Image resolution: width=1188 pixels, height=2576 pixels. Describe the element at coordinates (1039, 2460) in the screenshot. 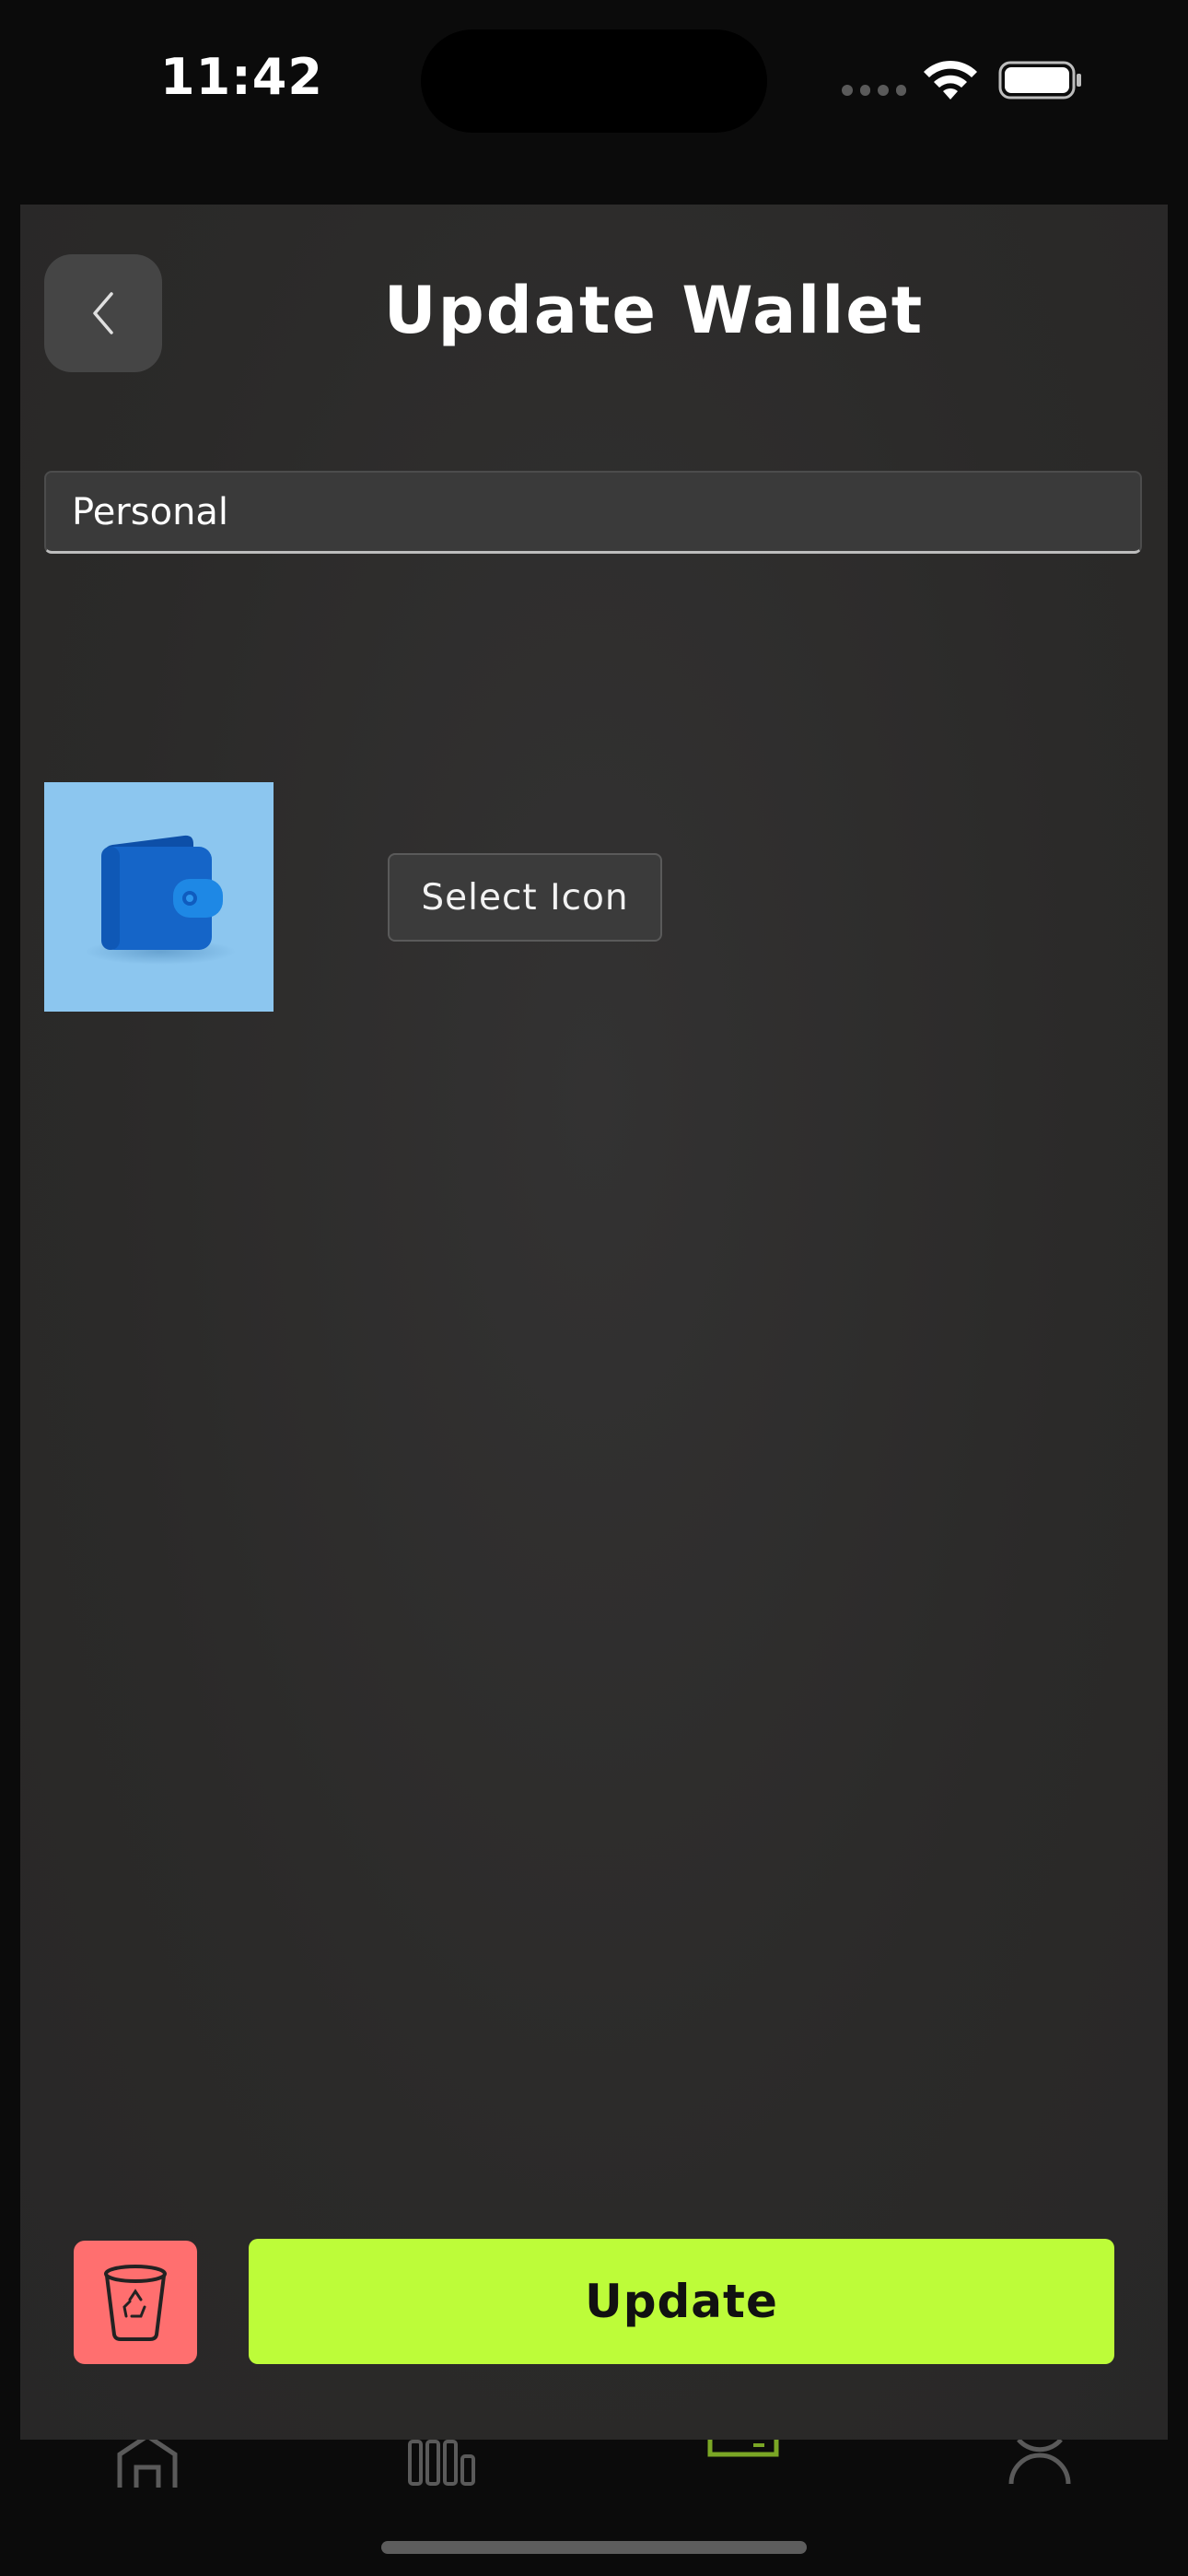

I see `tab-profile-icon` at that location.